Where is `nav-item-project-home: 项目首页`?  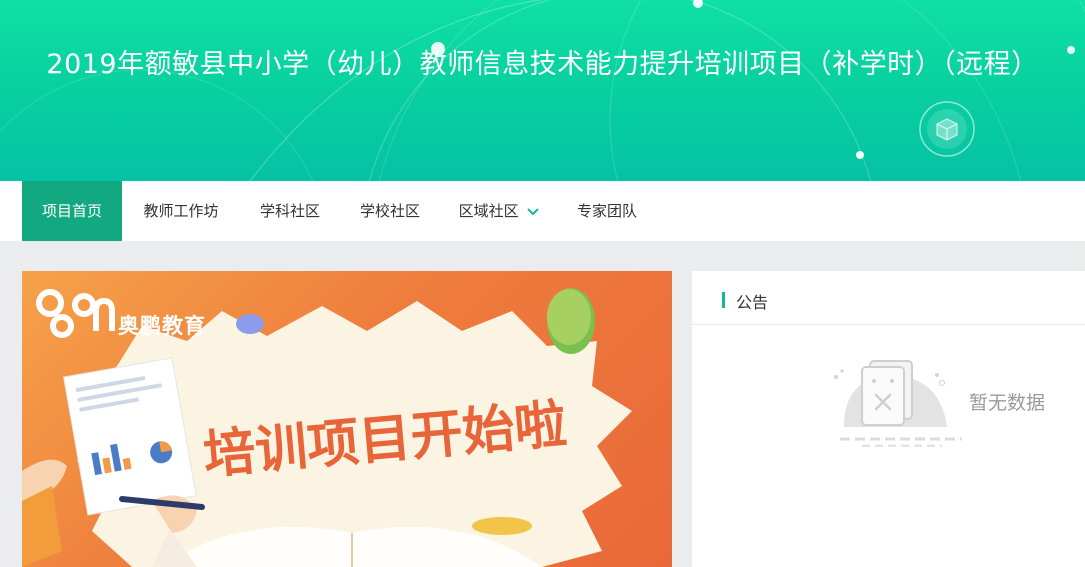
nav-item-project-home: 项目首页 is located at coordinates (72, 211).